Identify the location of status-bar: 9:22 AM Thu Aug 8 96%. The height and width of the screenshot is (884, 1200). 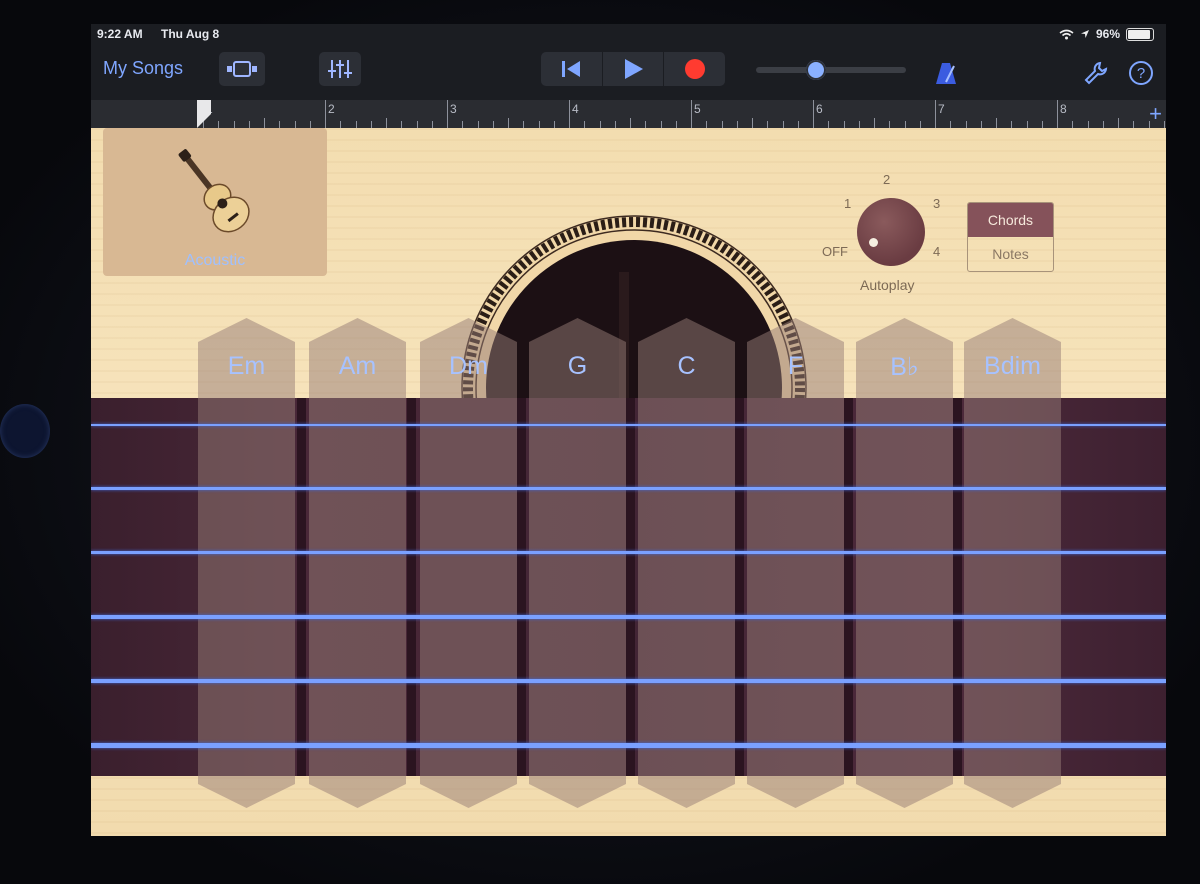
(628, 35).